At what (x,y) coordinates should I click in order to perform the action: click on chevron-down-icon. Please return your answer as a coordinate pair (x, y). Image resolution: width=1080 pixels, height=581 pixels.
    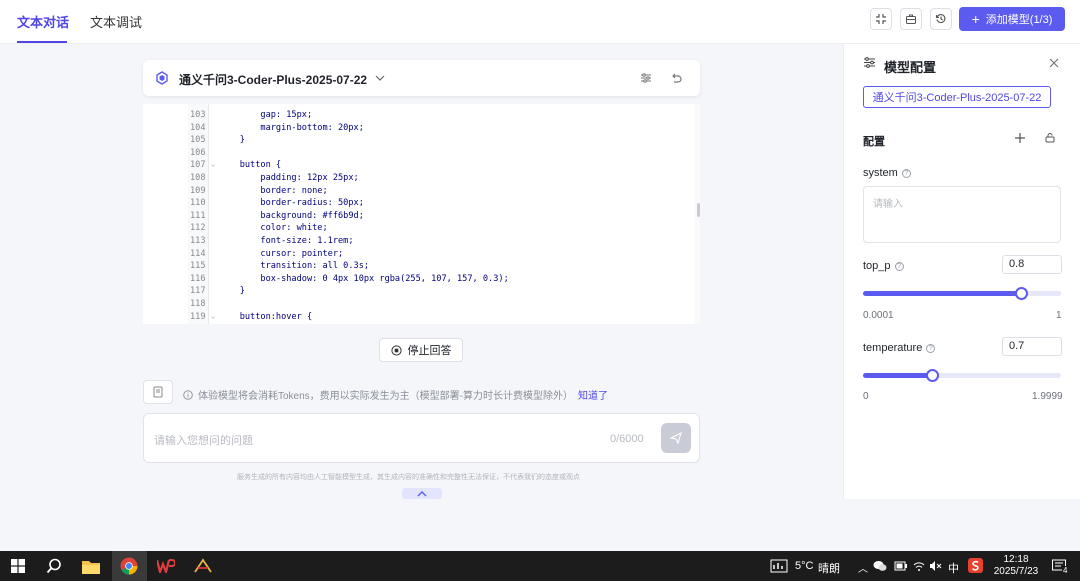
    Looking at the image, I should click on (380, 78).